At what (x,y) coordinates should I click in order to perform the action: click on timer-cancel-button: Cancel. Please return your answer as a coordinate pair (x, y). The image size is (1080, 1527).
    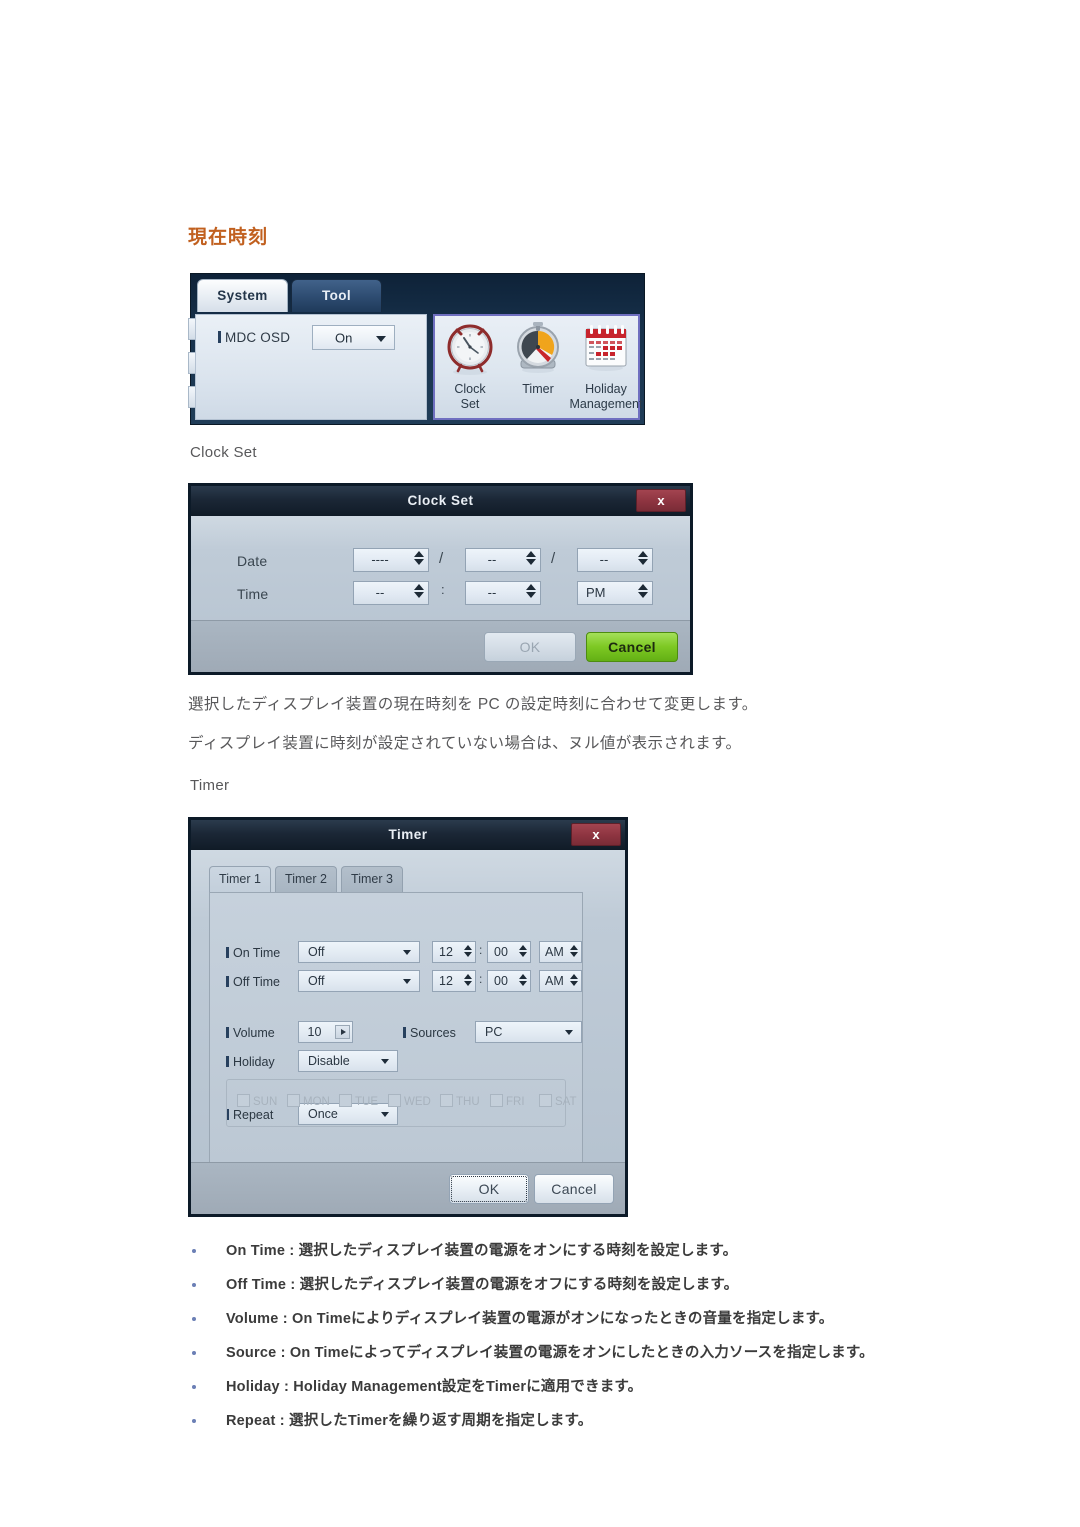
    Looking at the image, I should click on (574, 1189).